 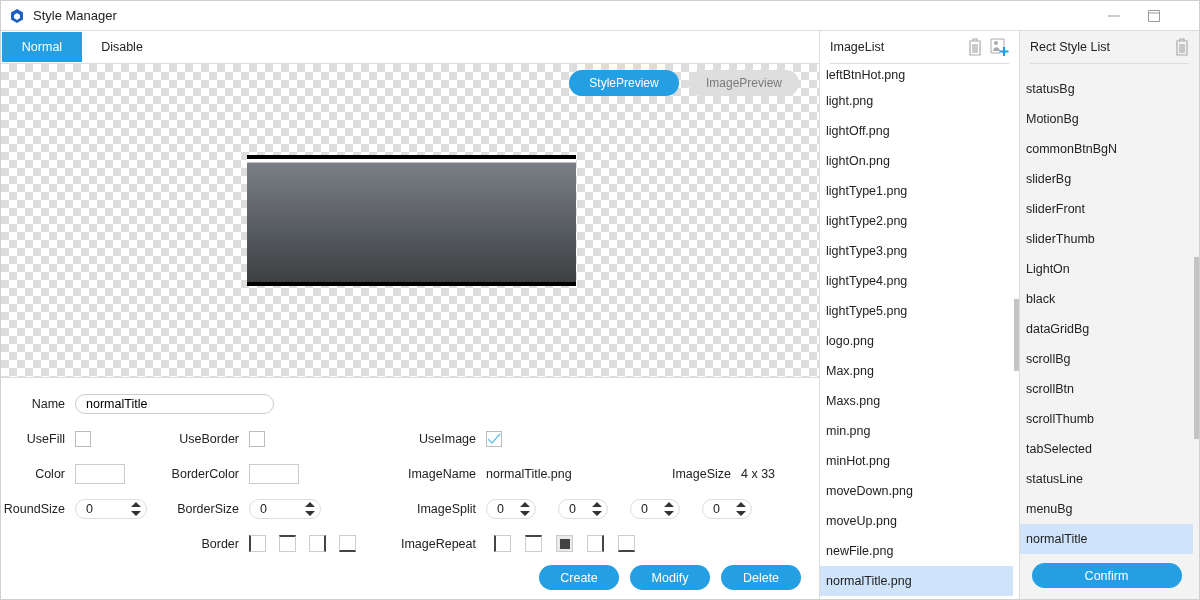 I want to click on style-list-item: scrollBtn, so click(x=1106, y=389).